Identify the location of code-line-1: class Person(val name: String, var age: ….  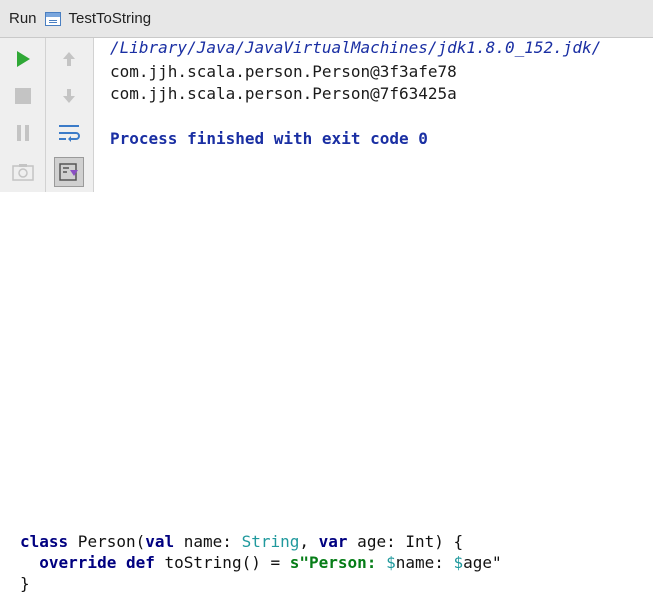
(261, 541).